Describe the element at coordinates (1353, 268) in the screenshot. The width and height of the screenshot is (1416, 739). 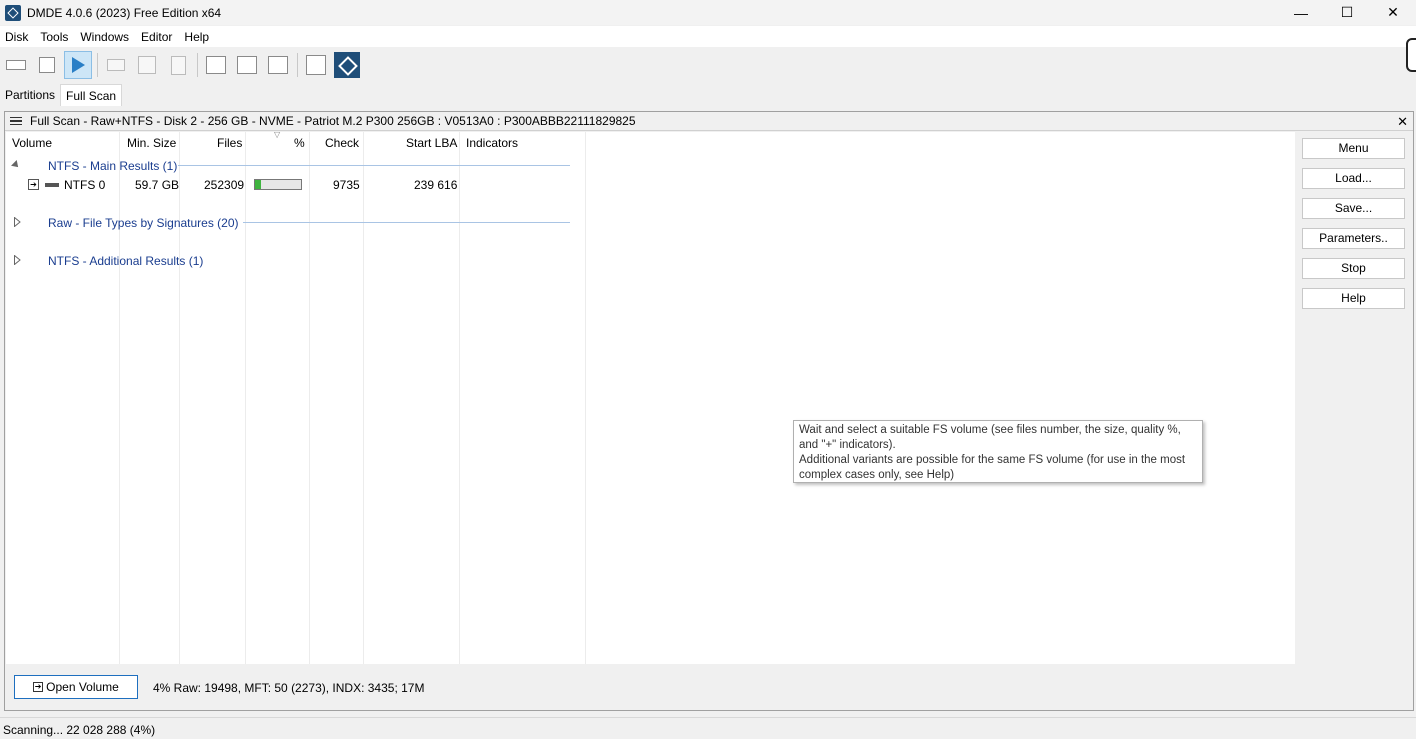
I see `stop-button: Stop` at that location.